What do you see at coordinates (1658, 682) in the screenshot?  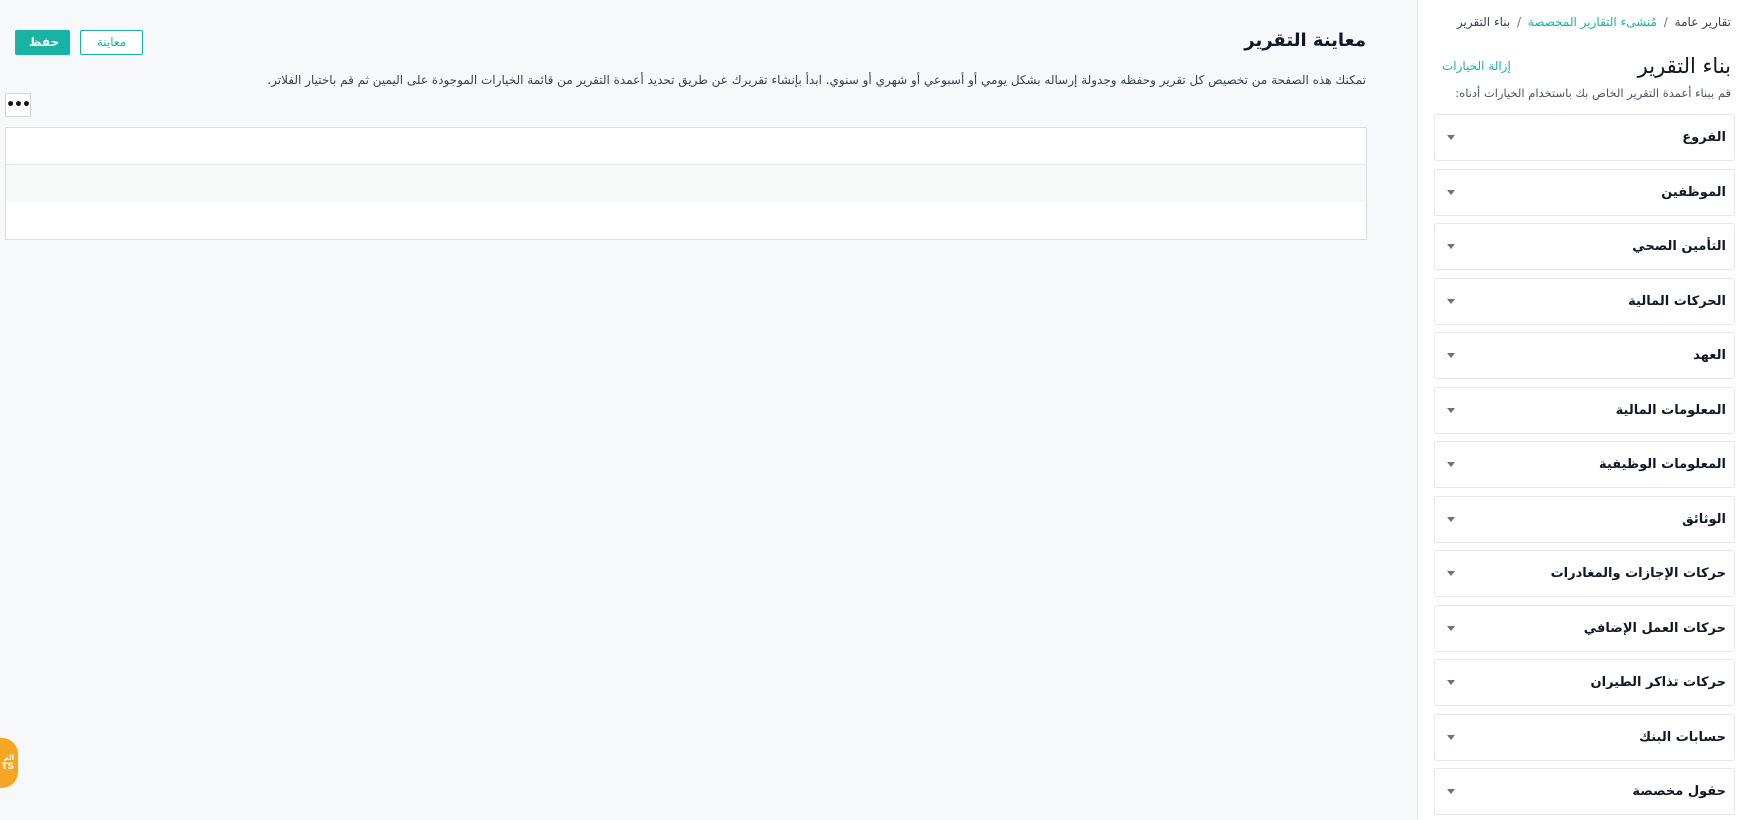 I see `section-label: حركات تذاكر الطيران` at bounding box center [1658, 682].